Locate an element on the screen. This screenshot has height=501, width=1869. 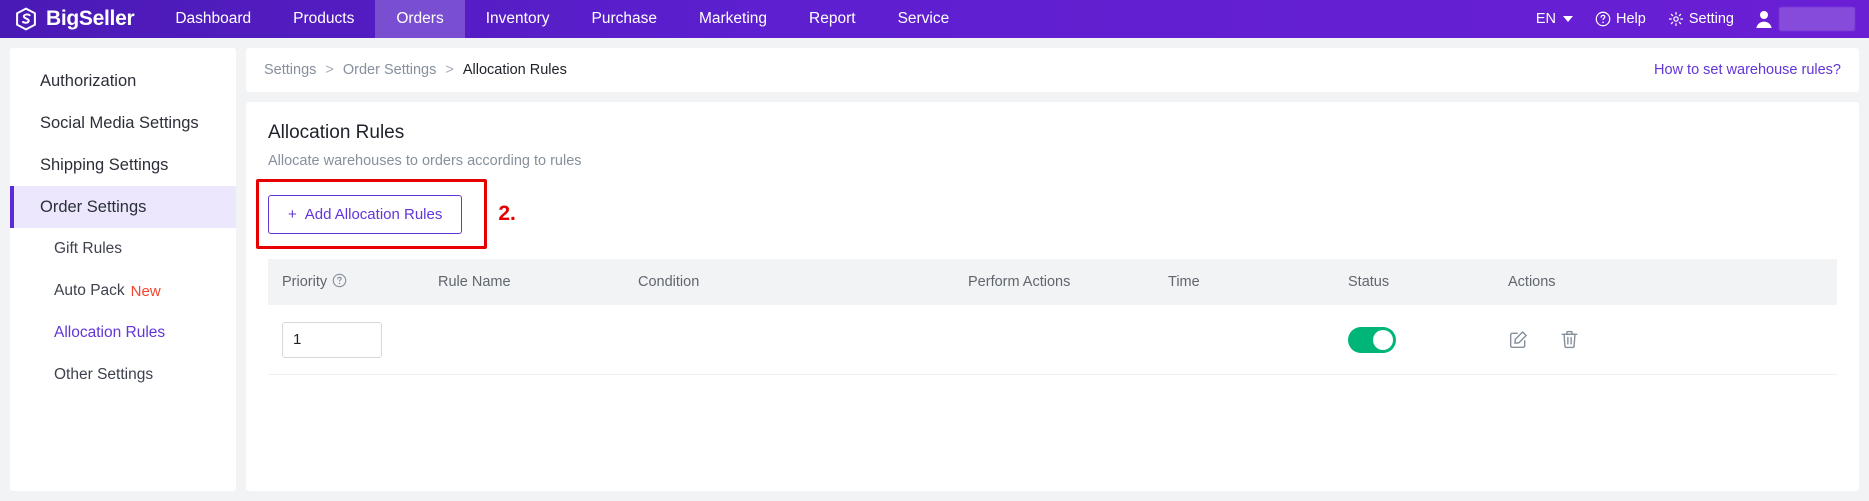
breadcrumb-item-settings: Settings is located at coordinates (290, 70).